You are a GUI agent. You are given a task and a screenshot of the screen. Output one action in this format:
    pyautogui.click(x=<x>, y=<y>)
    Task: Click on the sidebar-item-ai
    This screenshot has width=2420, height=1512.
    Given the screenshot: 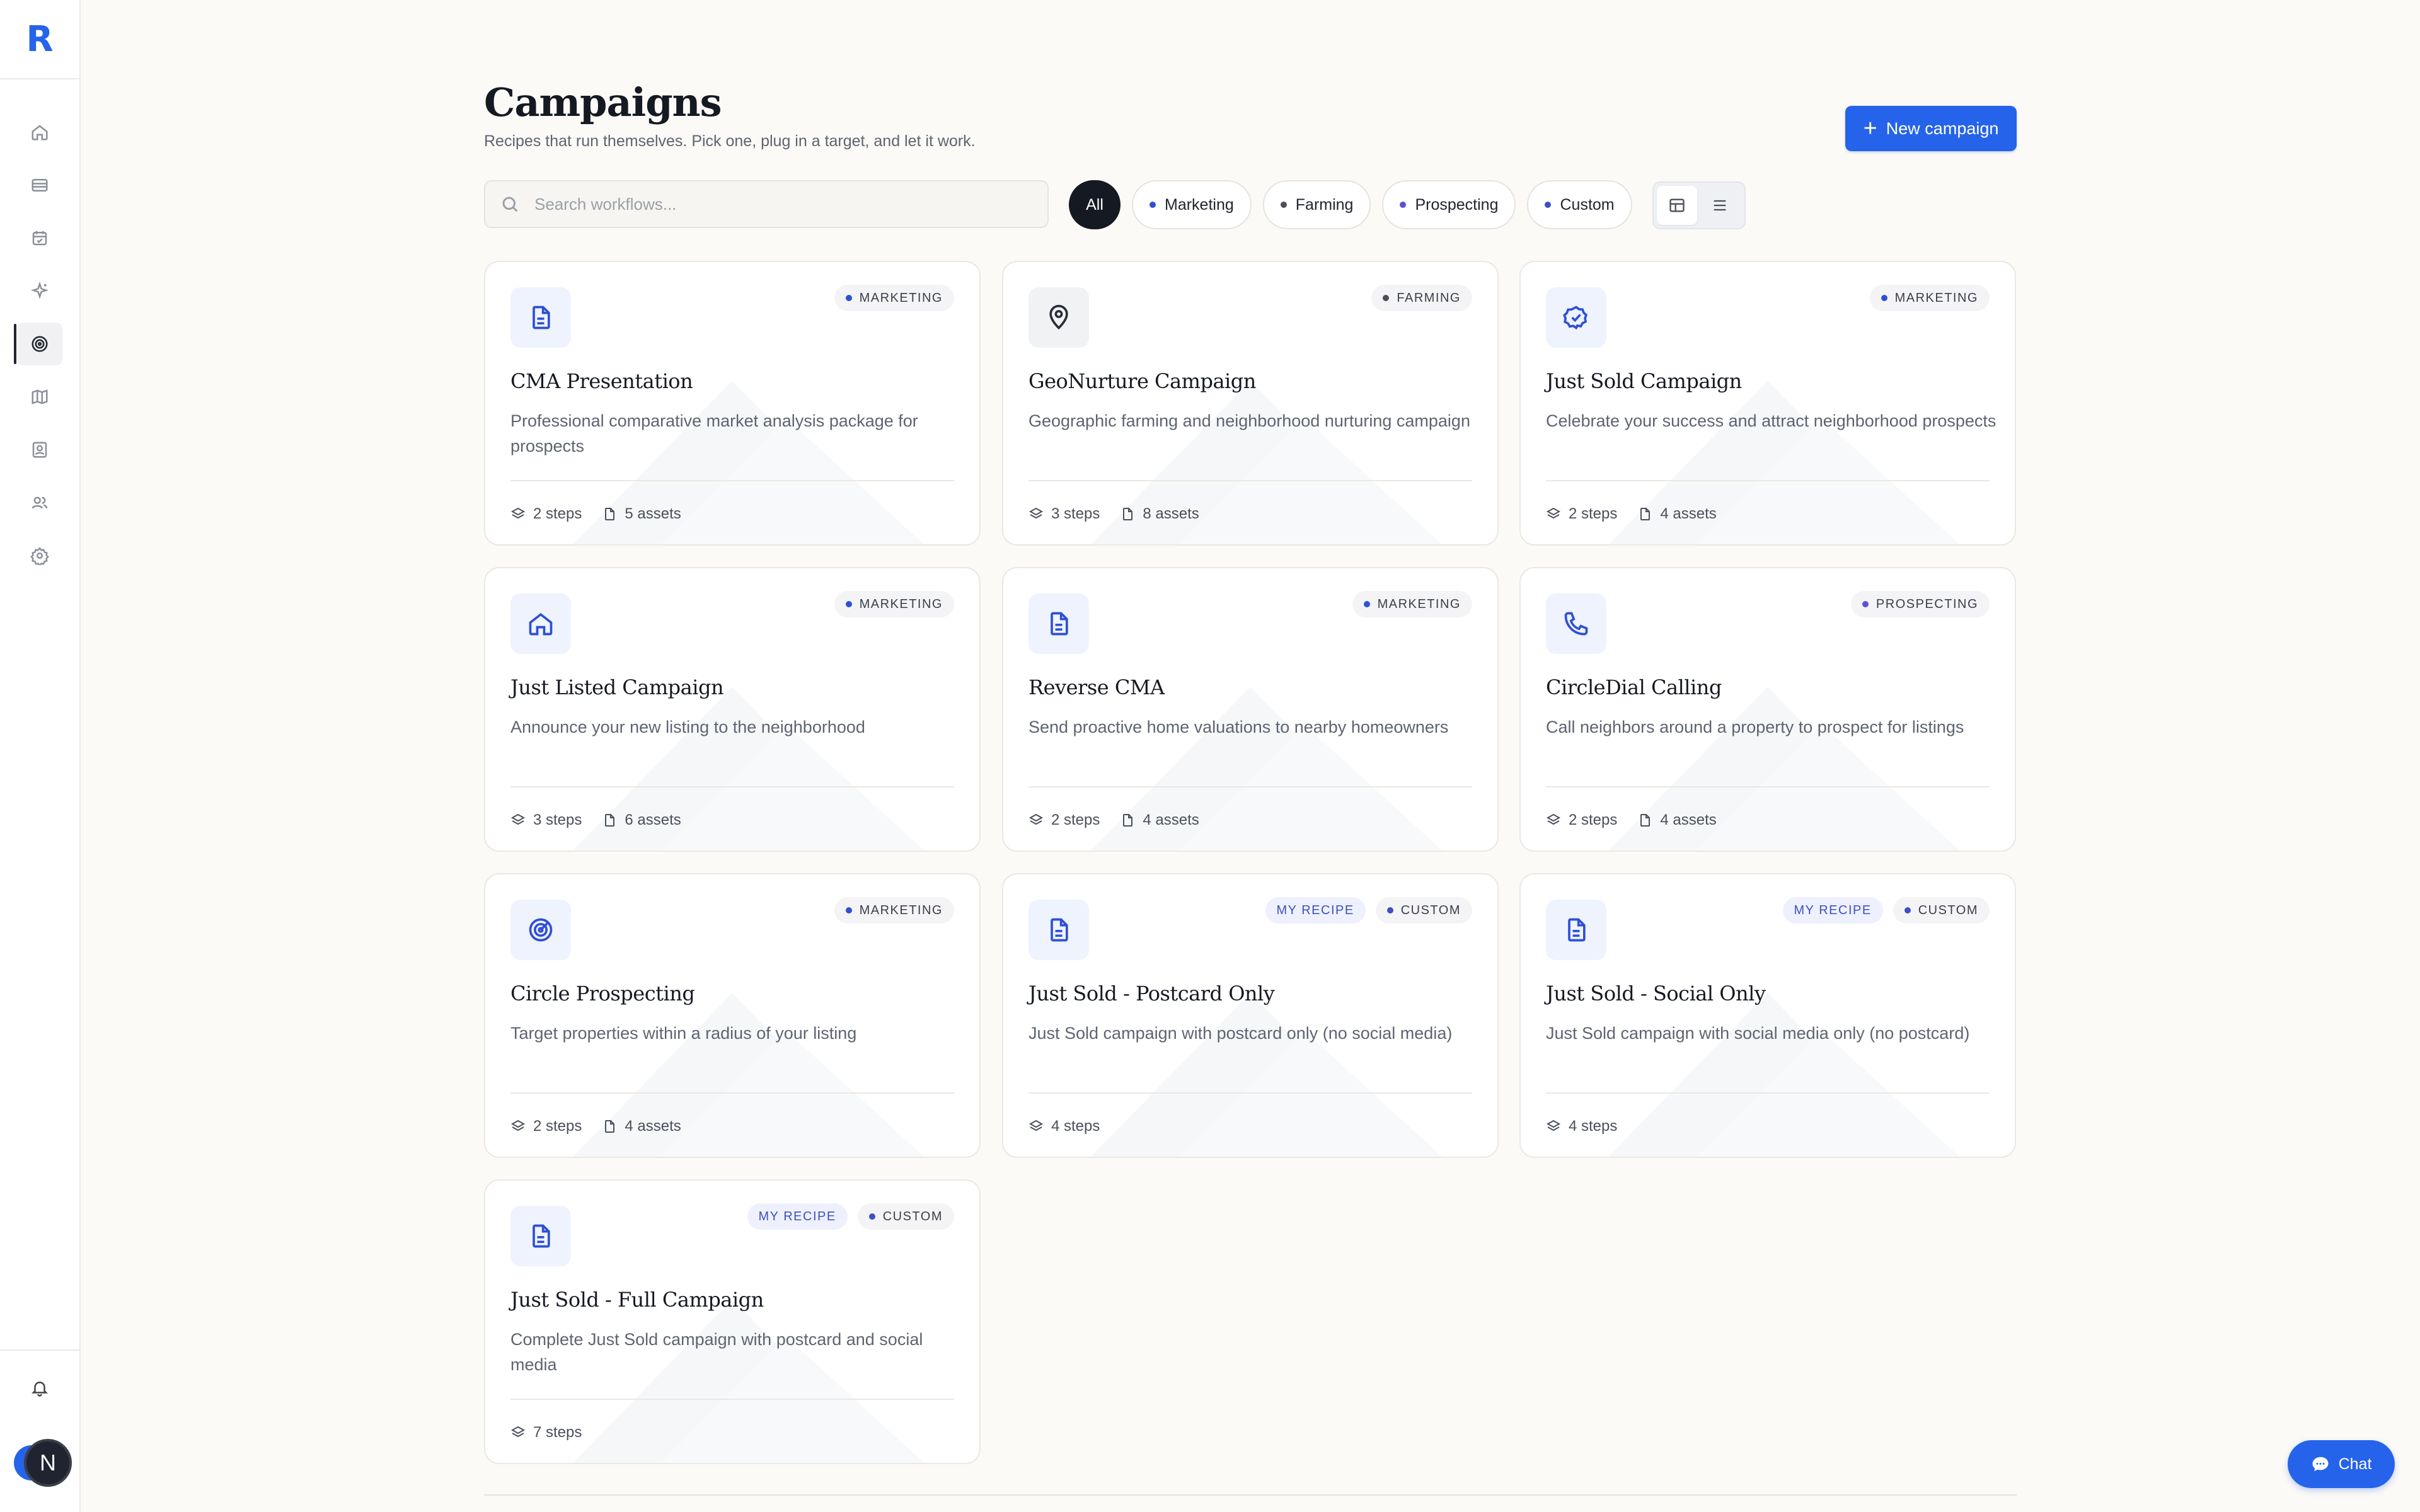 What is the action you would take?
    pyautogui.click(x=40, y=291)
    